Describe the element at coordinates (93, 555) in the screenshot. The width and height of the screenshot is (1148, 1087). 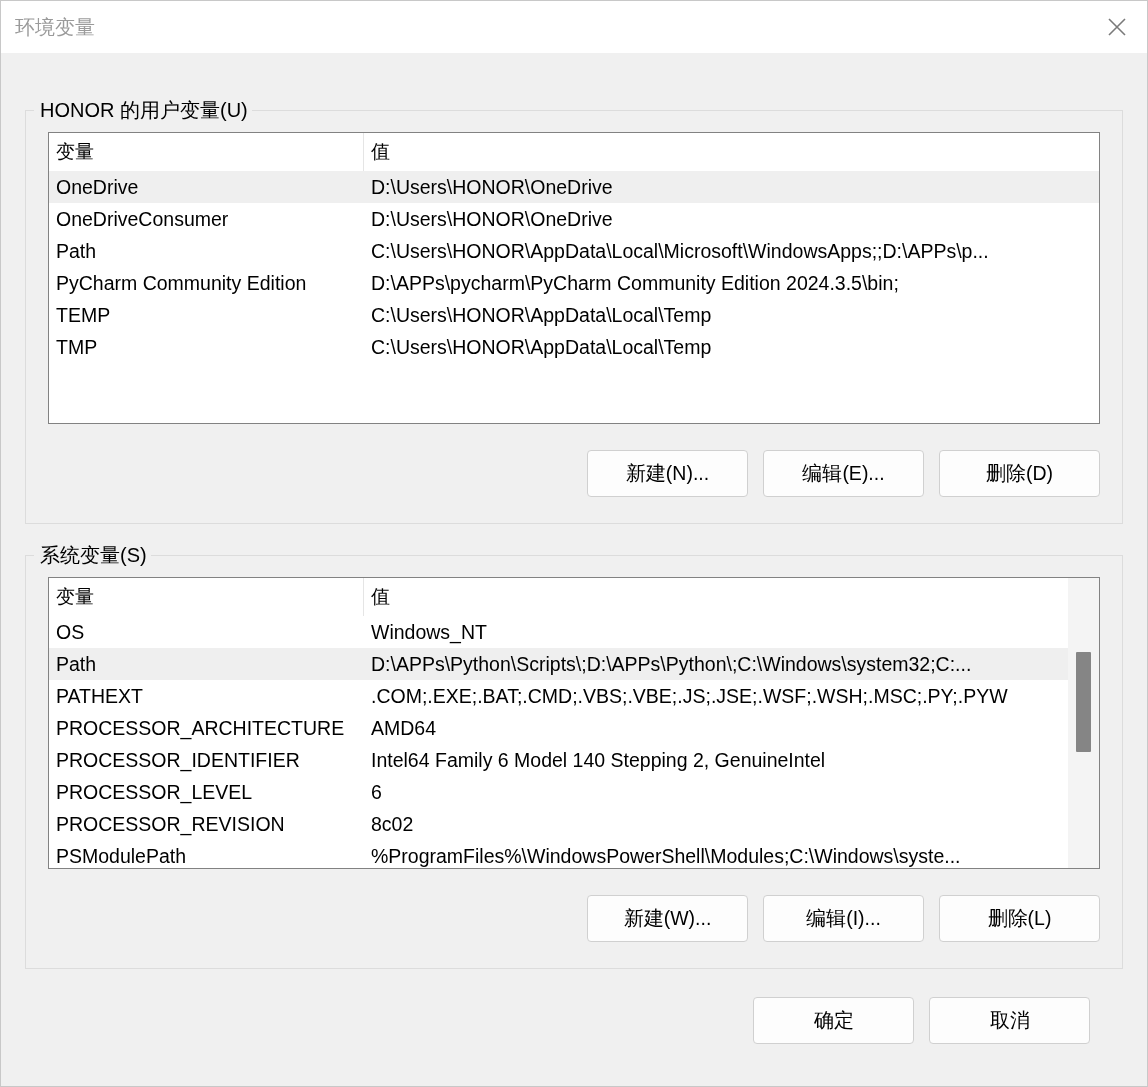
I see `group-title: 系统变量(S)` at that location.